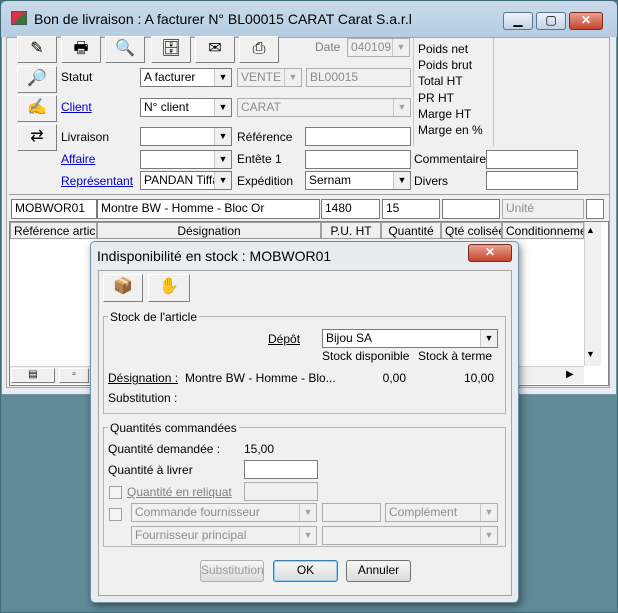  What do you see at coordinates (37, 49) in the screenshot?
I see `edit-doc-icon: ✎` at bounding box center [37, 49].